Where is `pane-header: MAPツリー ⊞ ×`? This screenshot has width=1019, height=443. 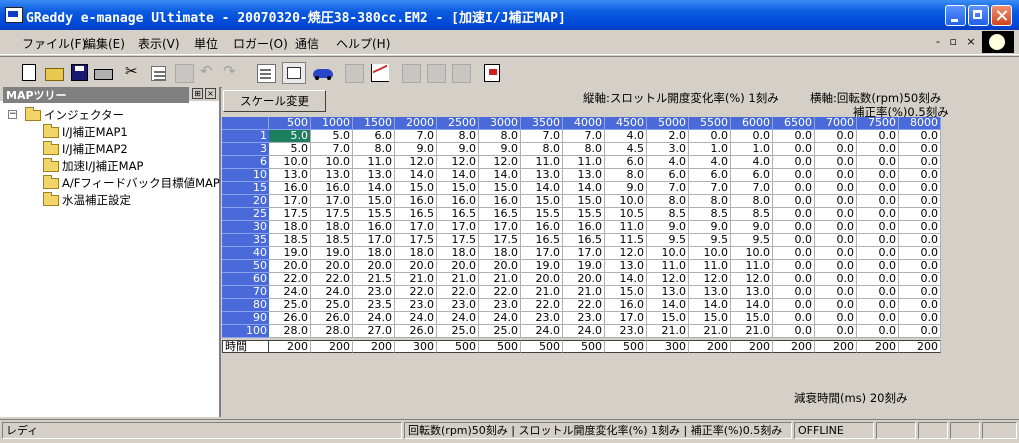
pane-header: MAPツリー ⊞ × is located at coordinates (109, 95).